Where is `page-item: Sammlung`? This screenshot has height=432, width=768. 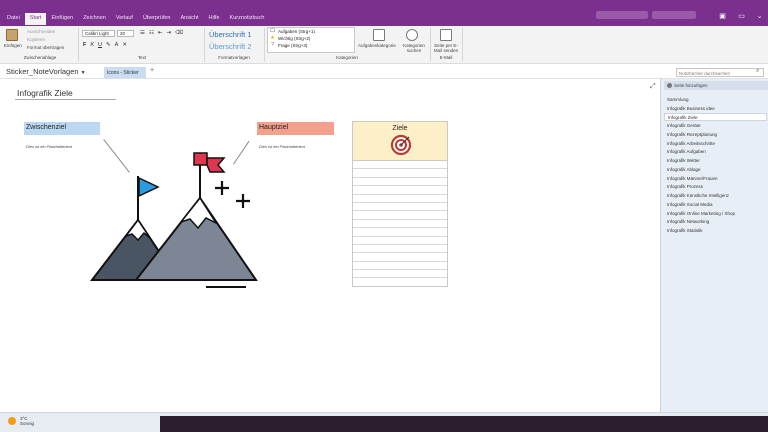
page-item: Sammlung is located at coordinates (715, 100).